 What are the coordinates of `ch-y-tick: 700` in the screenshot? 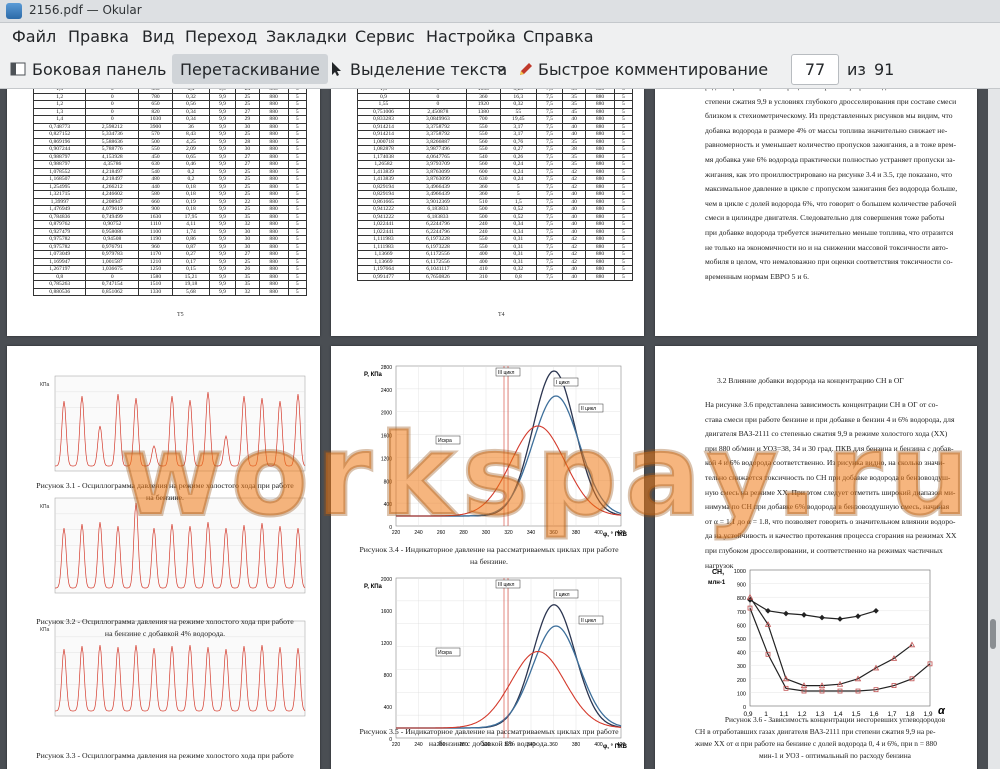 It's located at (741, 613).